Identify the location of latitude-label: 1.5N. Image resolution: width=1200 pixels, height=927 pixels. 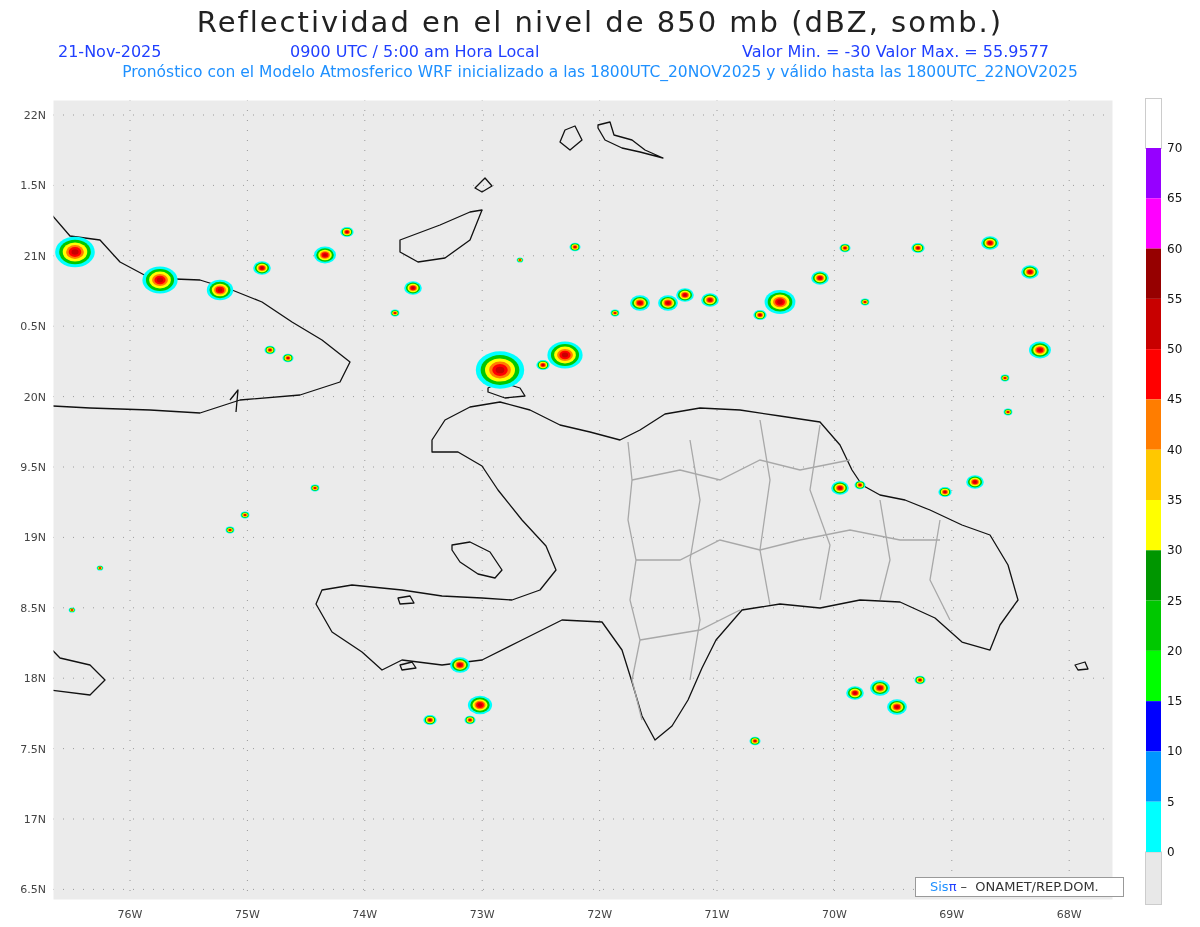
(33, 186).